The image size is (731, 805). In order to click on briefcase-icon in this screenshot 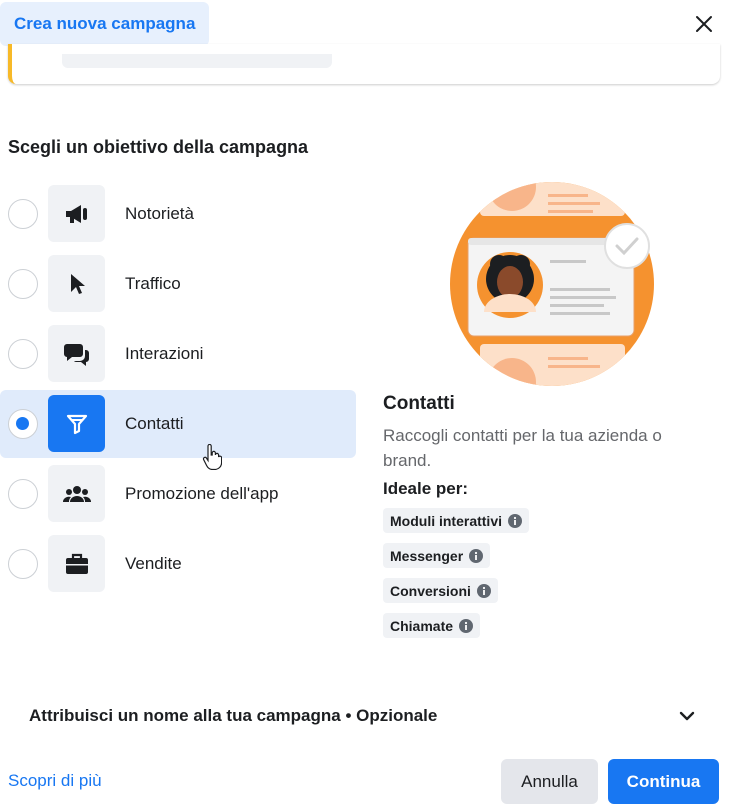, I will do `click(76, 563)`.